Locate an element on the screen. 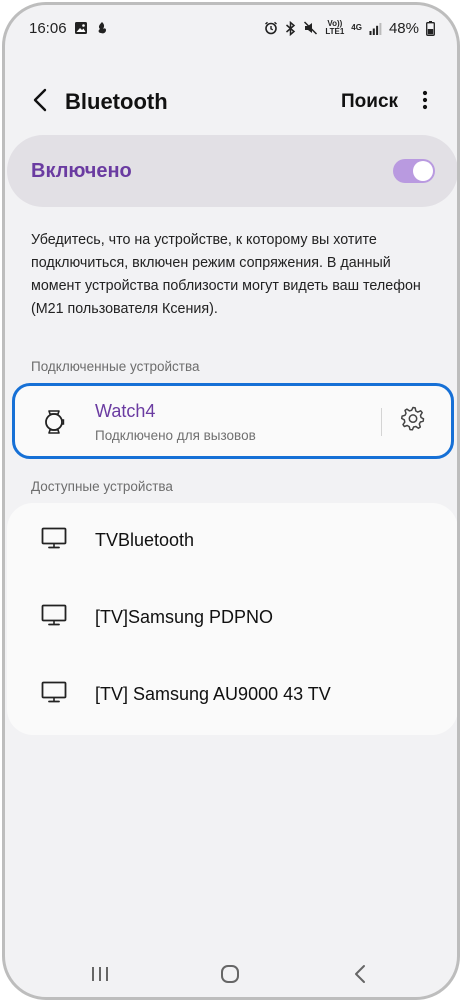 Image resolution: width=460 pixels, height=1000 pixels. search-button: Поиск is located at coordinates (369, 102).